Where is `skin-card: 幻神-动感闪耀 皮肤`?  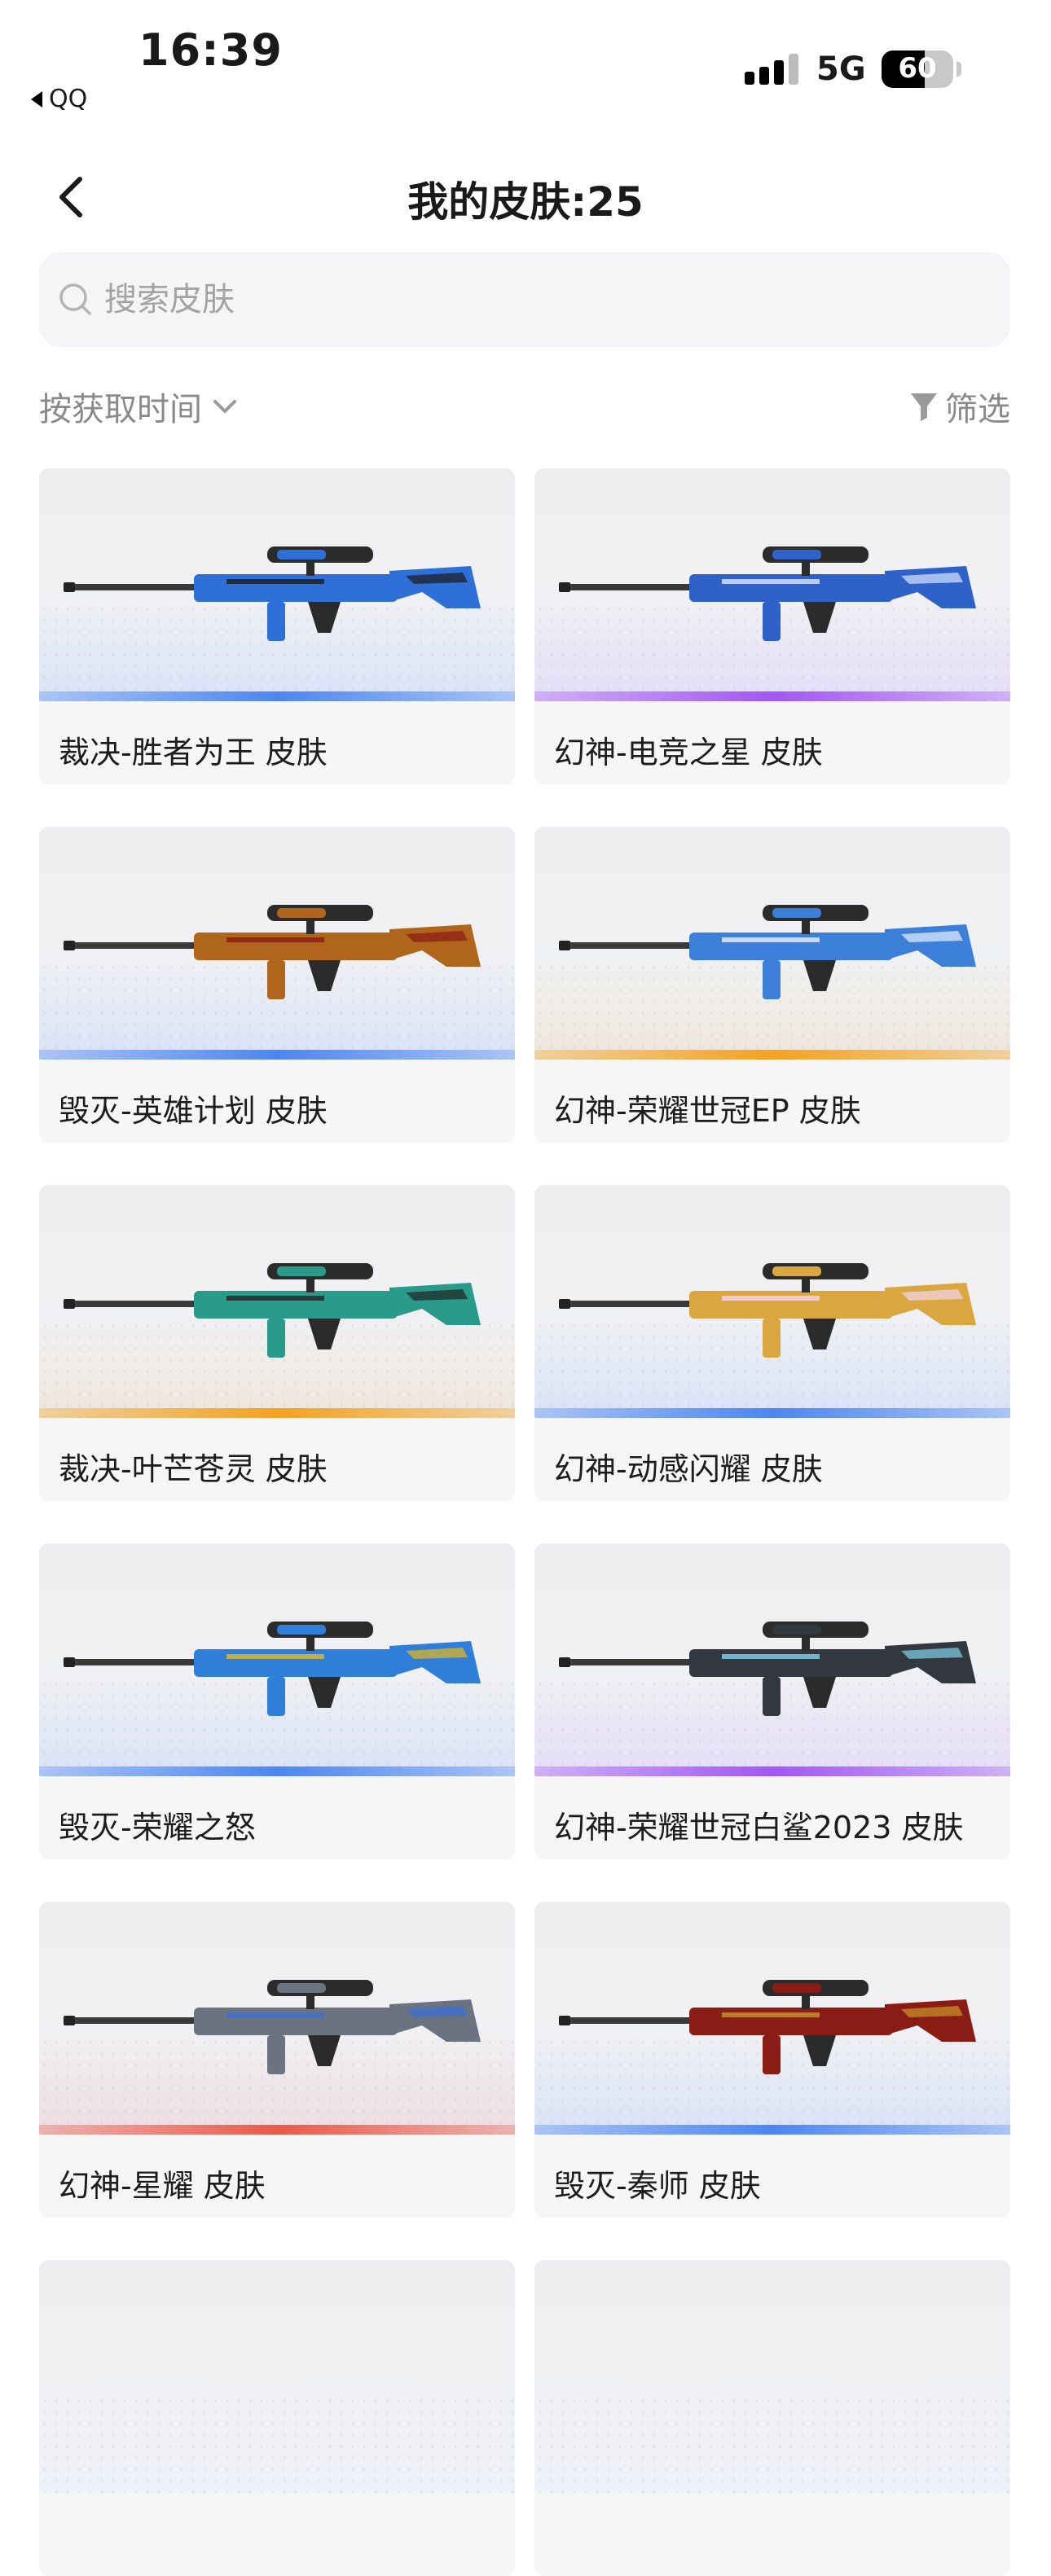 skin-card: 幻神-动感闪耀 皮肤 is located at coordinates (772, 1343).